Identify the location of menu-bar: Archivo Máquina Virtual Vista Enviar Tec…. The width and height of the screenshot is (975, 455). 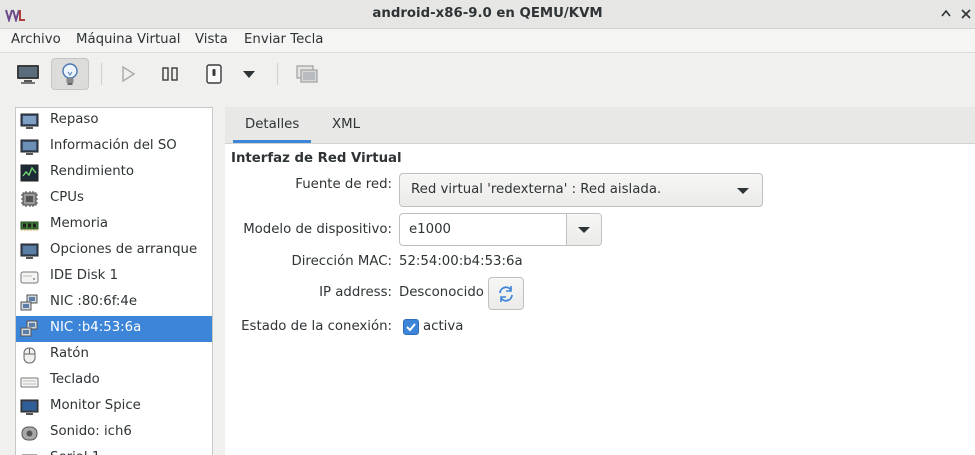
(487, 41).